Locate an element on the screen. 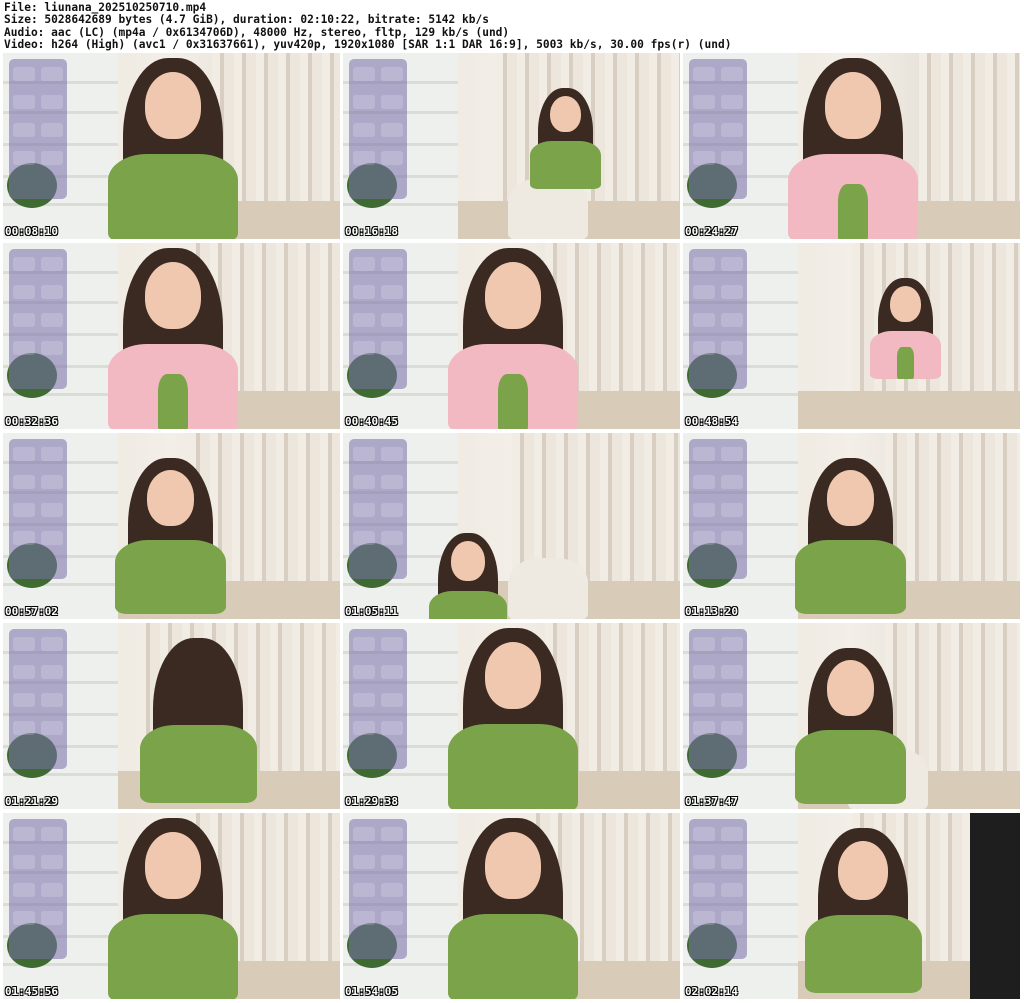 The height and width of the screenshot is (1003, 1024). thumbnail-timestamp: 00:48:54 is located at coordinates (711, 421).